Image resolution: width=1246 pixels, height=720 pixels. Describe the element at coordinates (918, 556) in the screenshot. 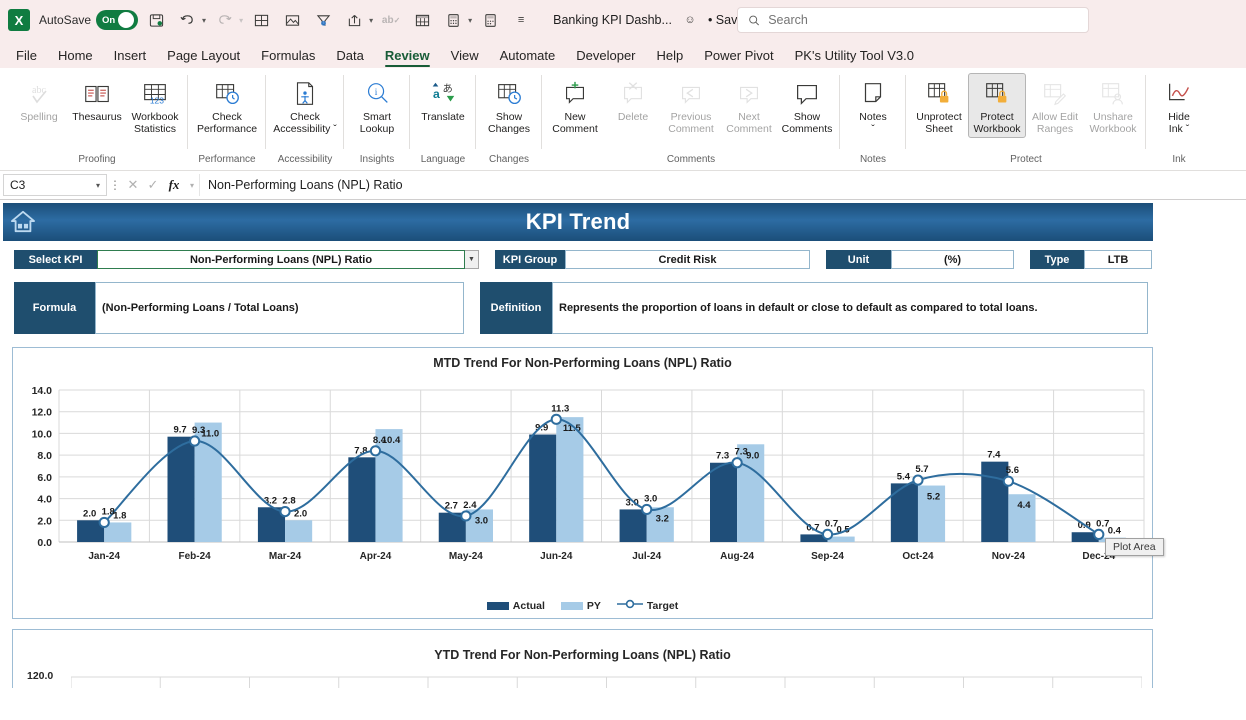

I see `svg-text: Oct-24` at that location.